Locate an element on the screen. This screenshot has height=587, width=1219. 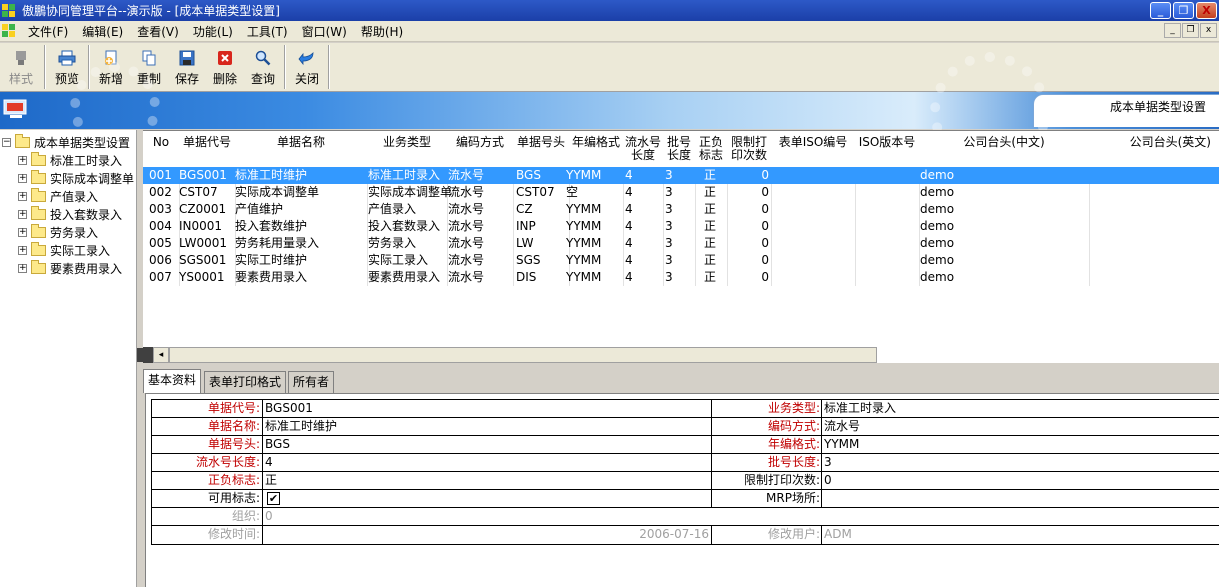
restore-button: ❐ is located at coordinates (1183, 10).